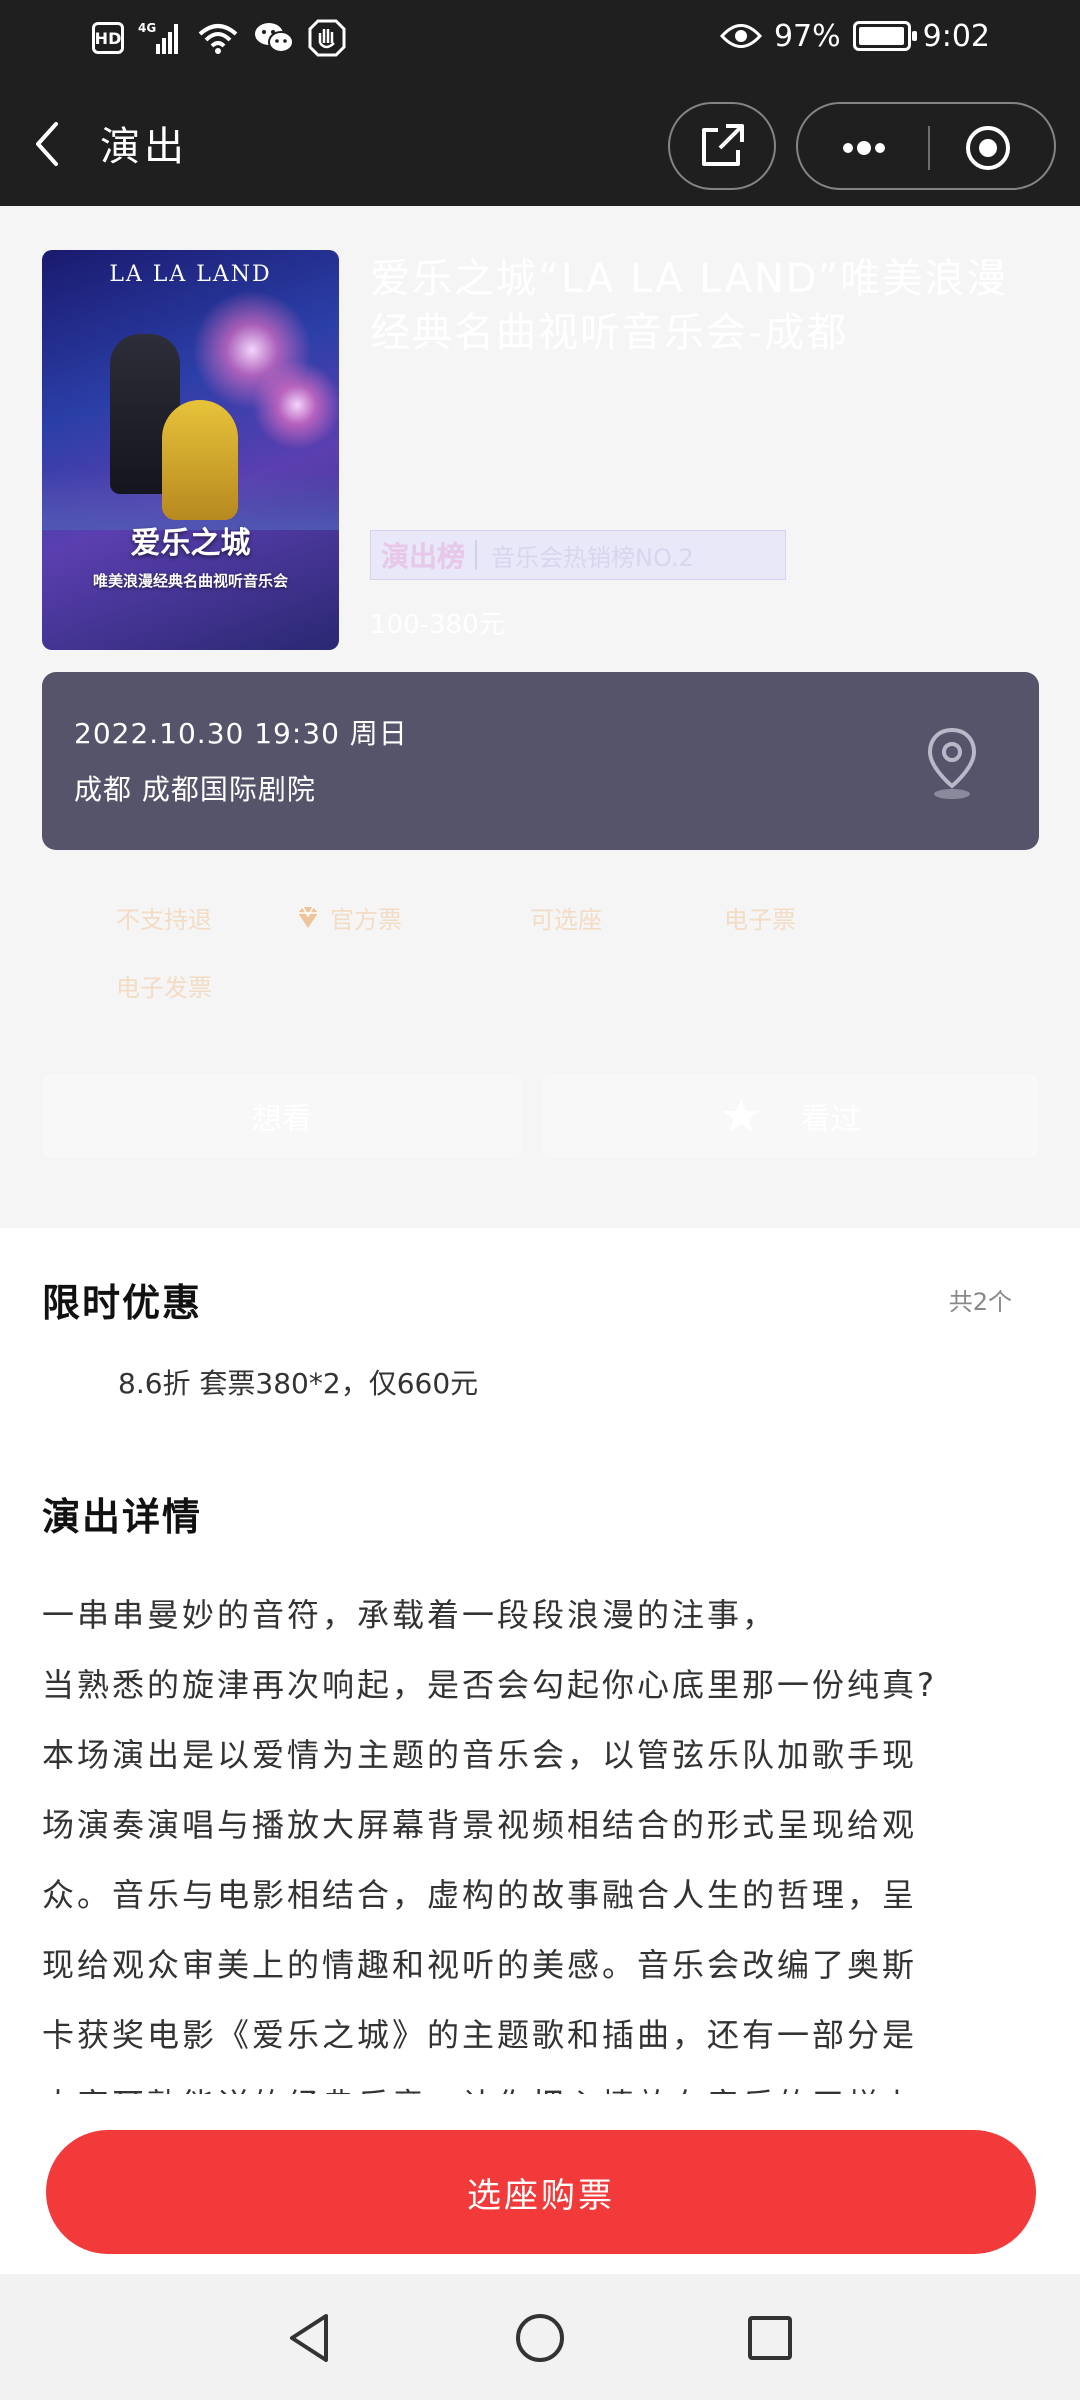  What do you see at coordinates (348, 917) in the screenshot?
I see `tag-official-ticket: 官方票` at bounding box center [348, 917].